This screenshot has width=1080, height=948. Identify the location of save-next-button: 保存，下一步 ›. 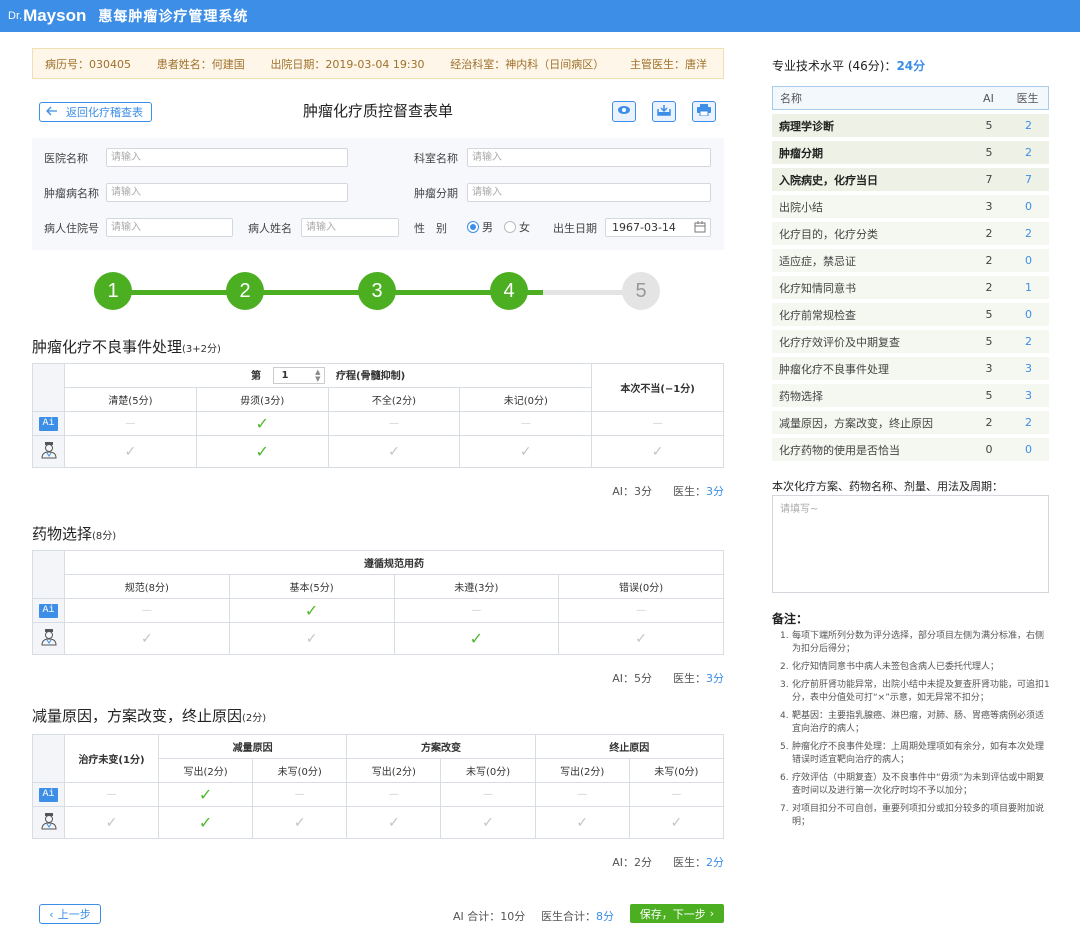
(677, 913).